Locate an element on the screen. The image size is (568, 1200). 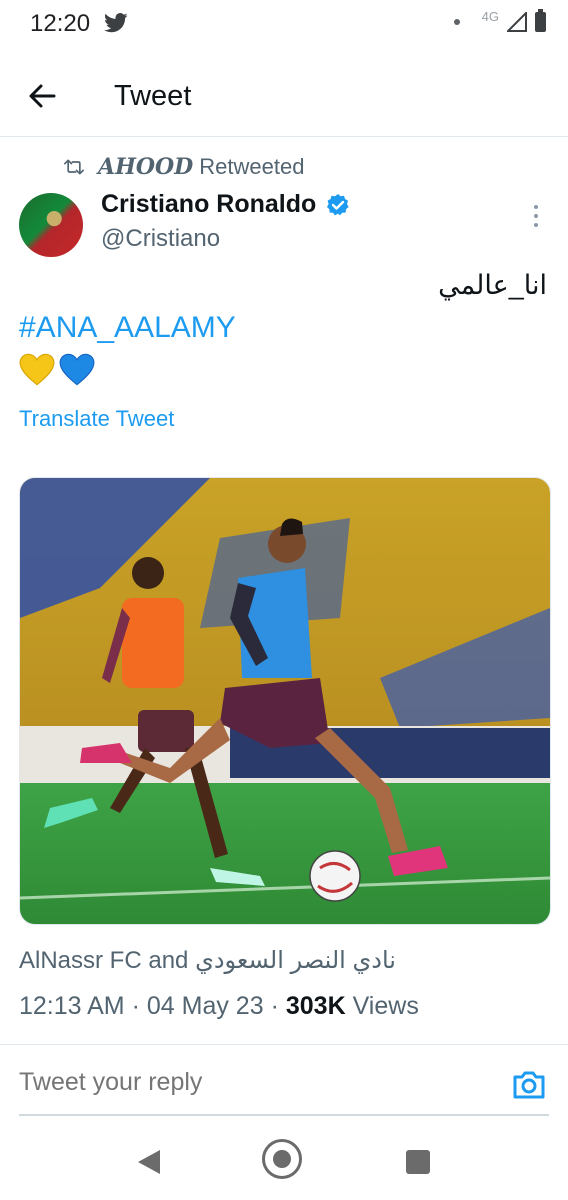
top-app-bar: Tweet is located at coordinates (284, 97).